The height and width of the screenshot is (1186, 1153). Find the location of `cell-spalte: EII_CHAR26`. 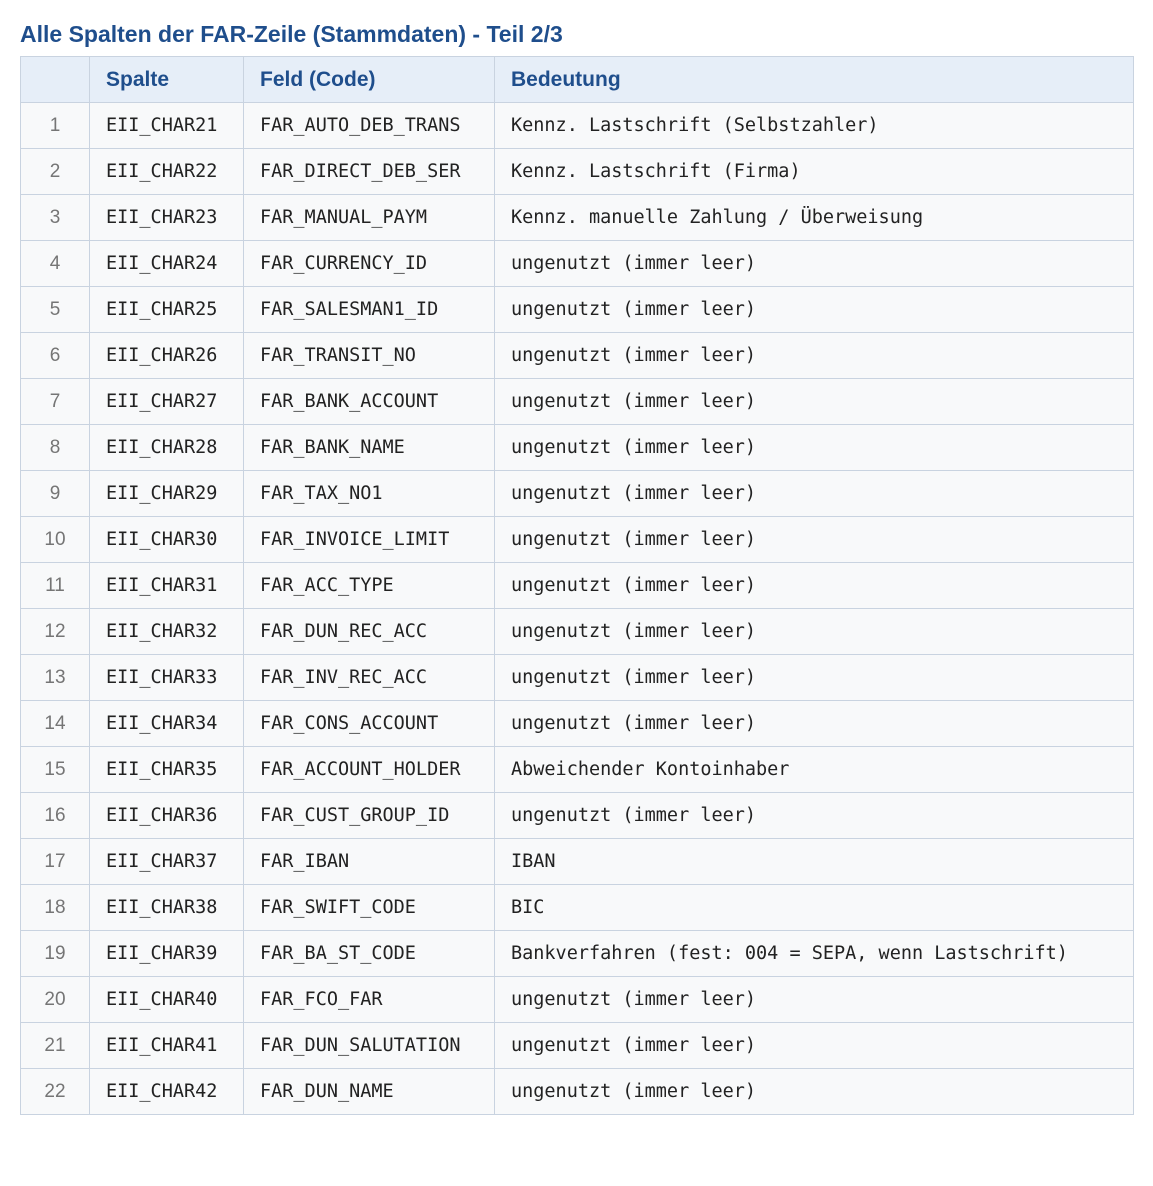

cell-spalte: EII_CHAR26 is located at coordinates (166, 355).